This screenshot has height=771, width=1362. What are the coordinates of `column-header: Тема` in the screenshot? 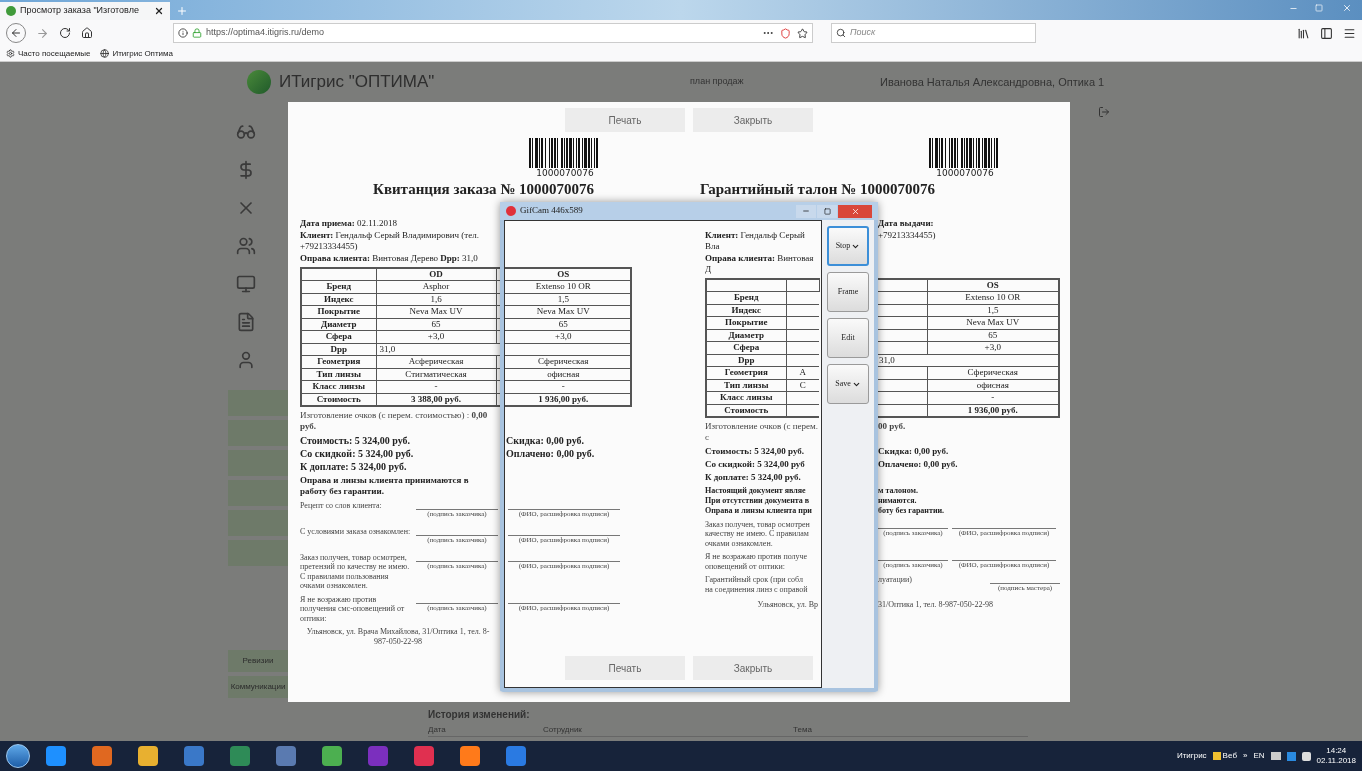 It's located at (802, 729).